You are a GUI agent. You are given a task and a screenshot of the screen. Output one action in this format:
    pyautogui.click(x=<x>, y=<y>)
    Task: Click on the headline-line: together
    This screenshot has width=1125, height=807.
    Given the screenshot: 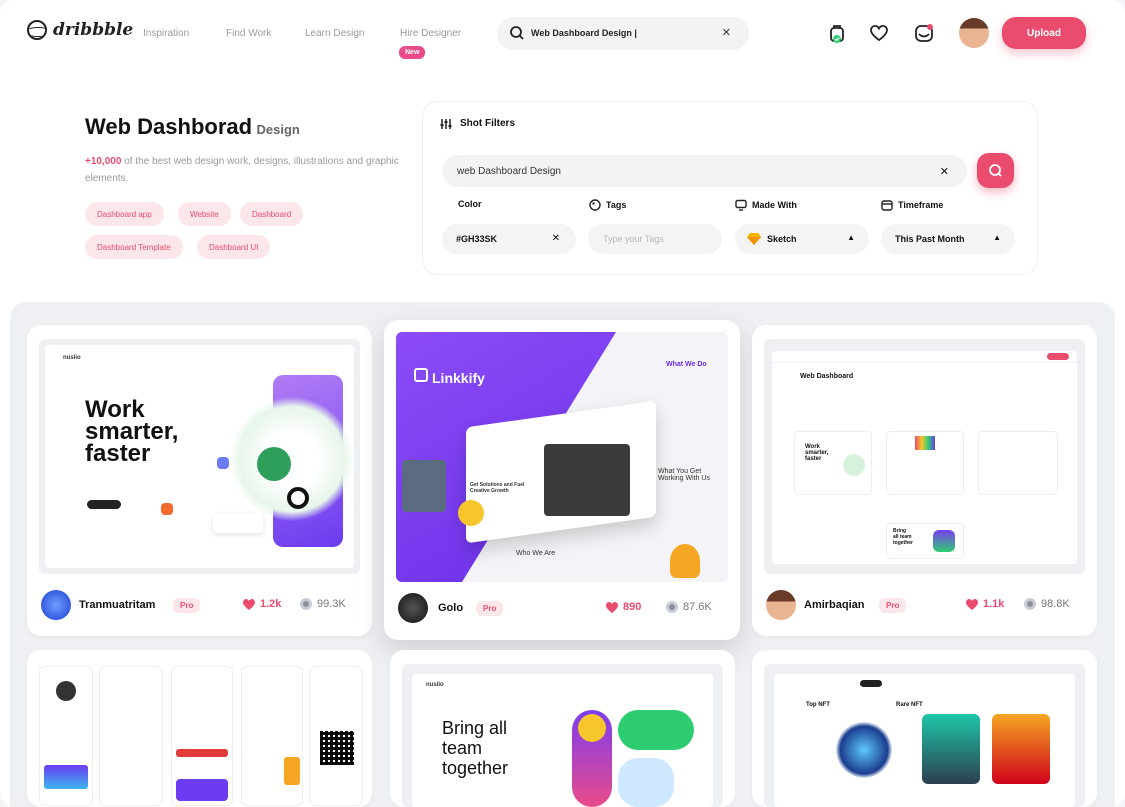 What is the action you would take?
    pyautogui.click(x=475, y=768)
    